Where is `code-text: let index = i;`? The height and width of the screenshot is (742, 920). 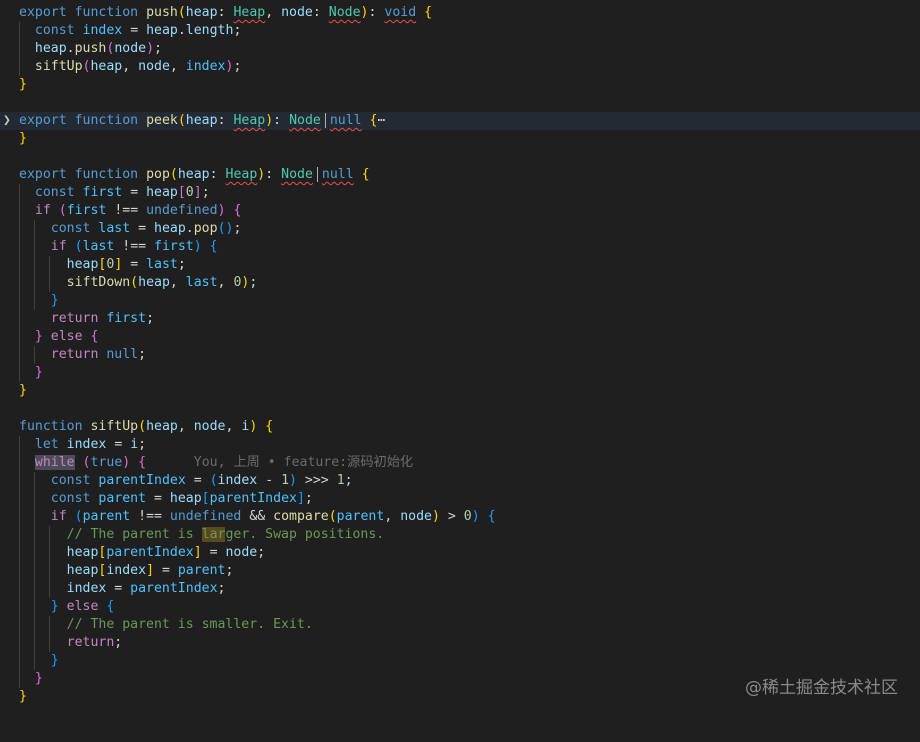
code-text: let index = i; is located at coordinates (90, 444).